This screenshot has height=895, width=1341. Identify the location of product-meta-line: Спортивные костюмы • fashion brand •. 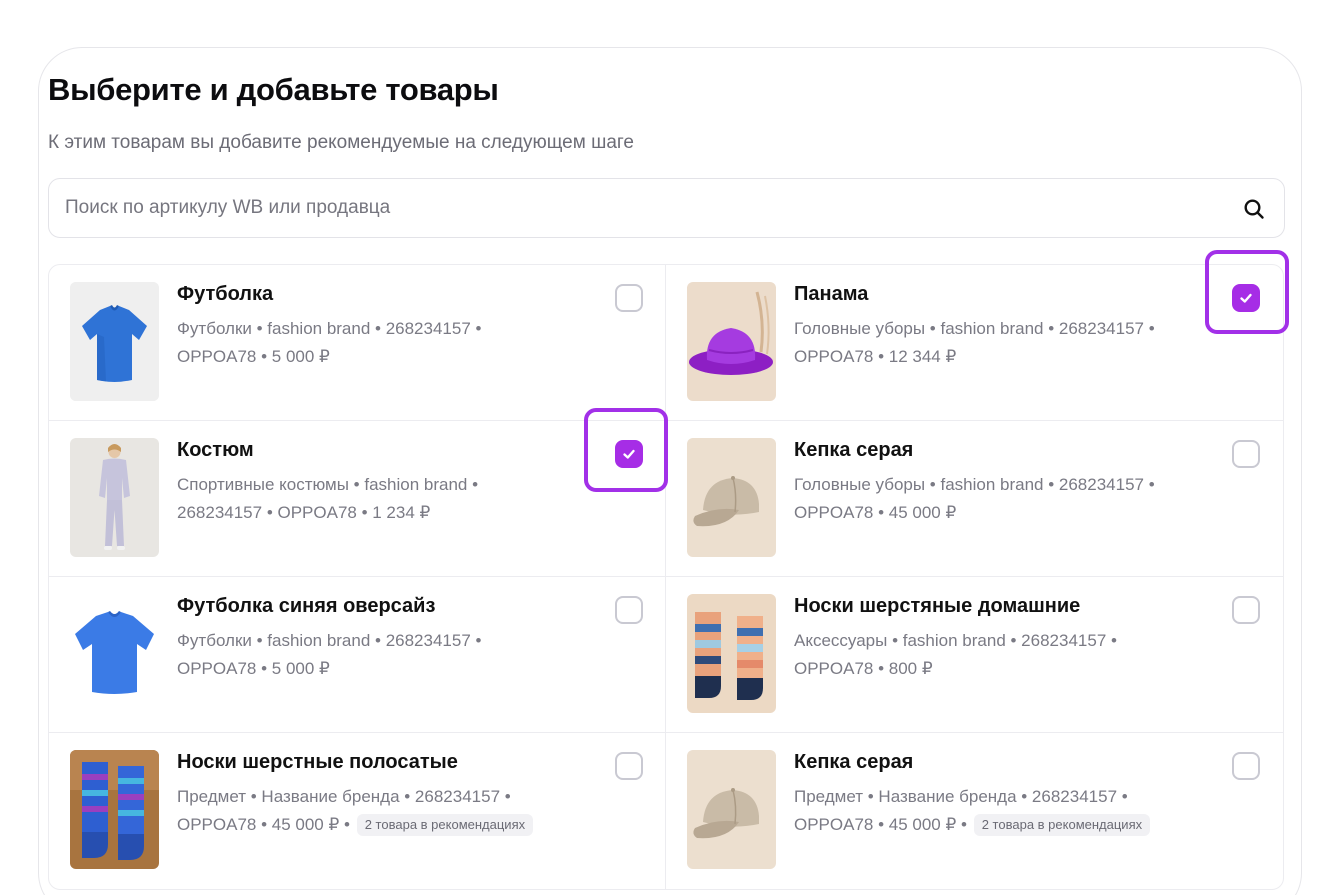
(328, 484).